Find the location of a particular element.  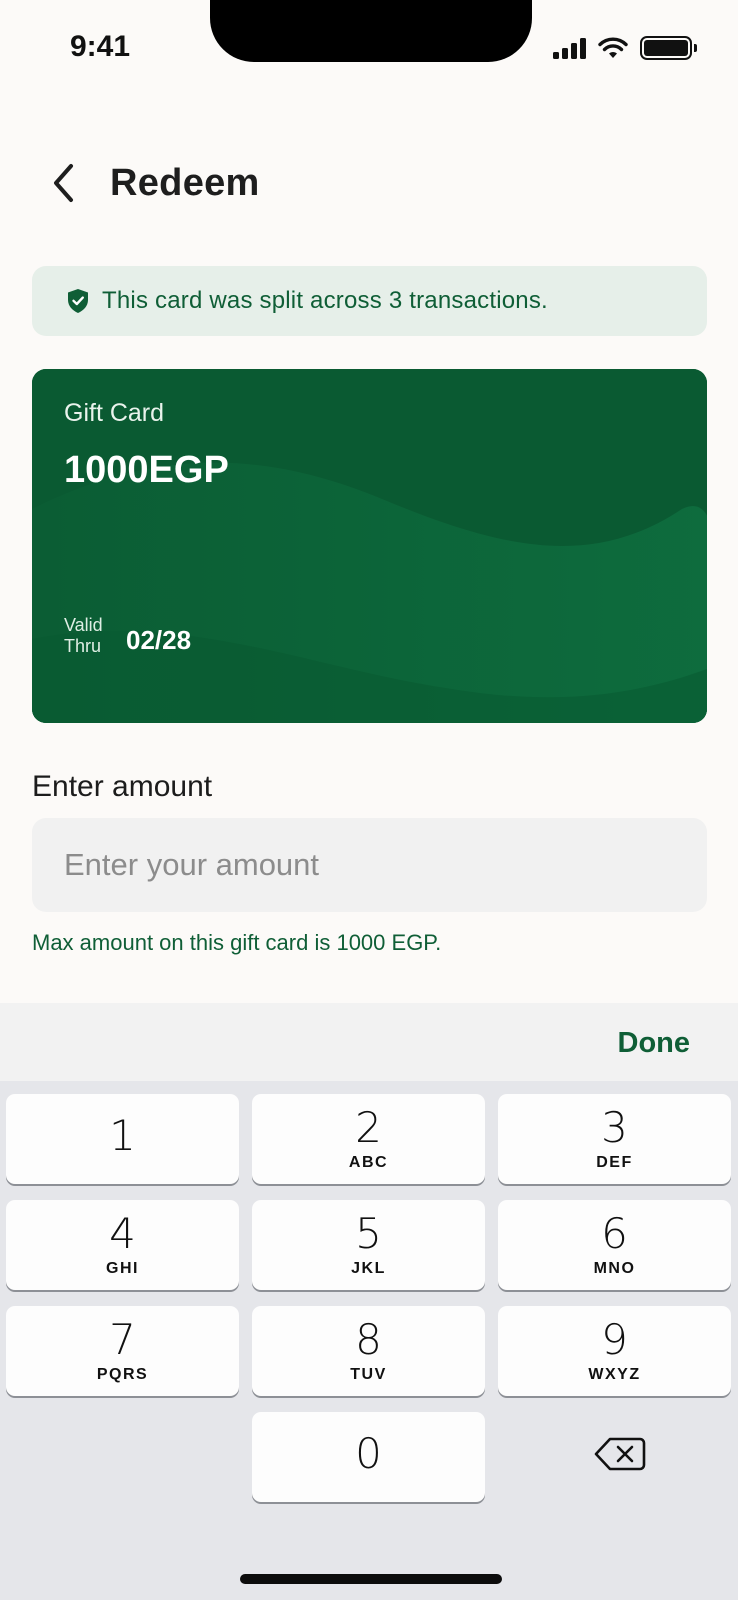

status-bar: 9:41 is located at coordinates (369, 50).